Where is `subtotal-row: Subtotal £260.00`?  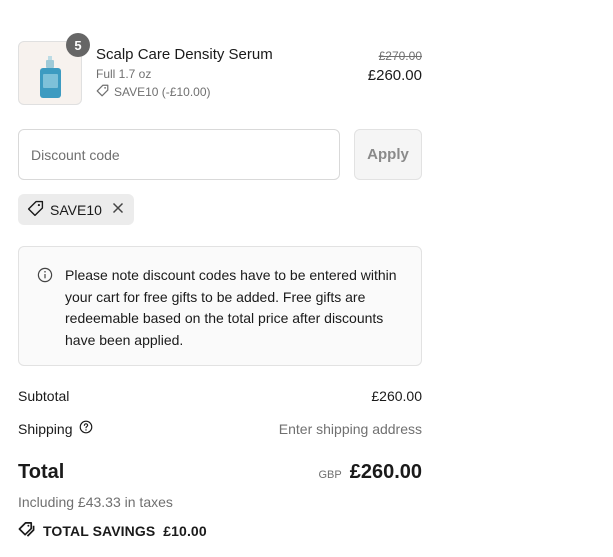
subtotal-row: Subtotal £260.00 is located at coordinates (220, 396).